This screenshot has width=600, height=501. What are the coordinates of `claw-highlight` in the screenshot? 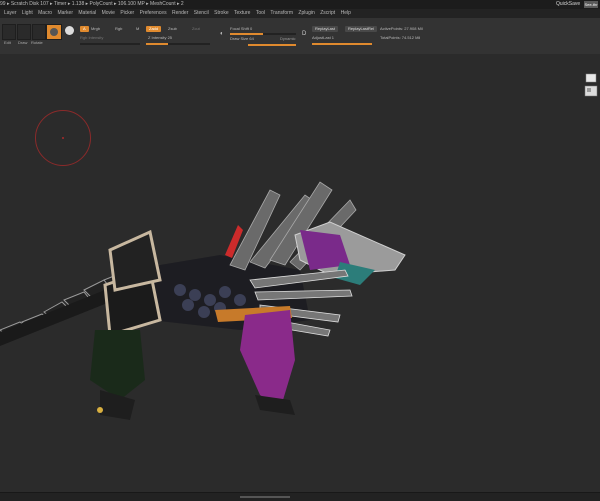 It's located at (100, 410).